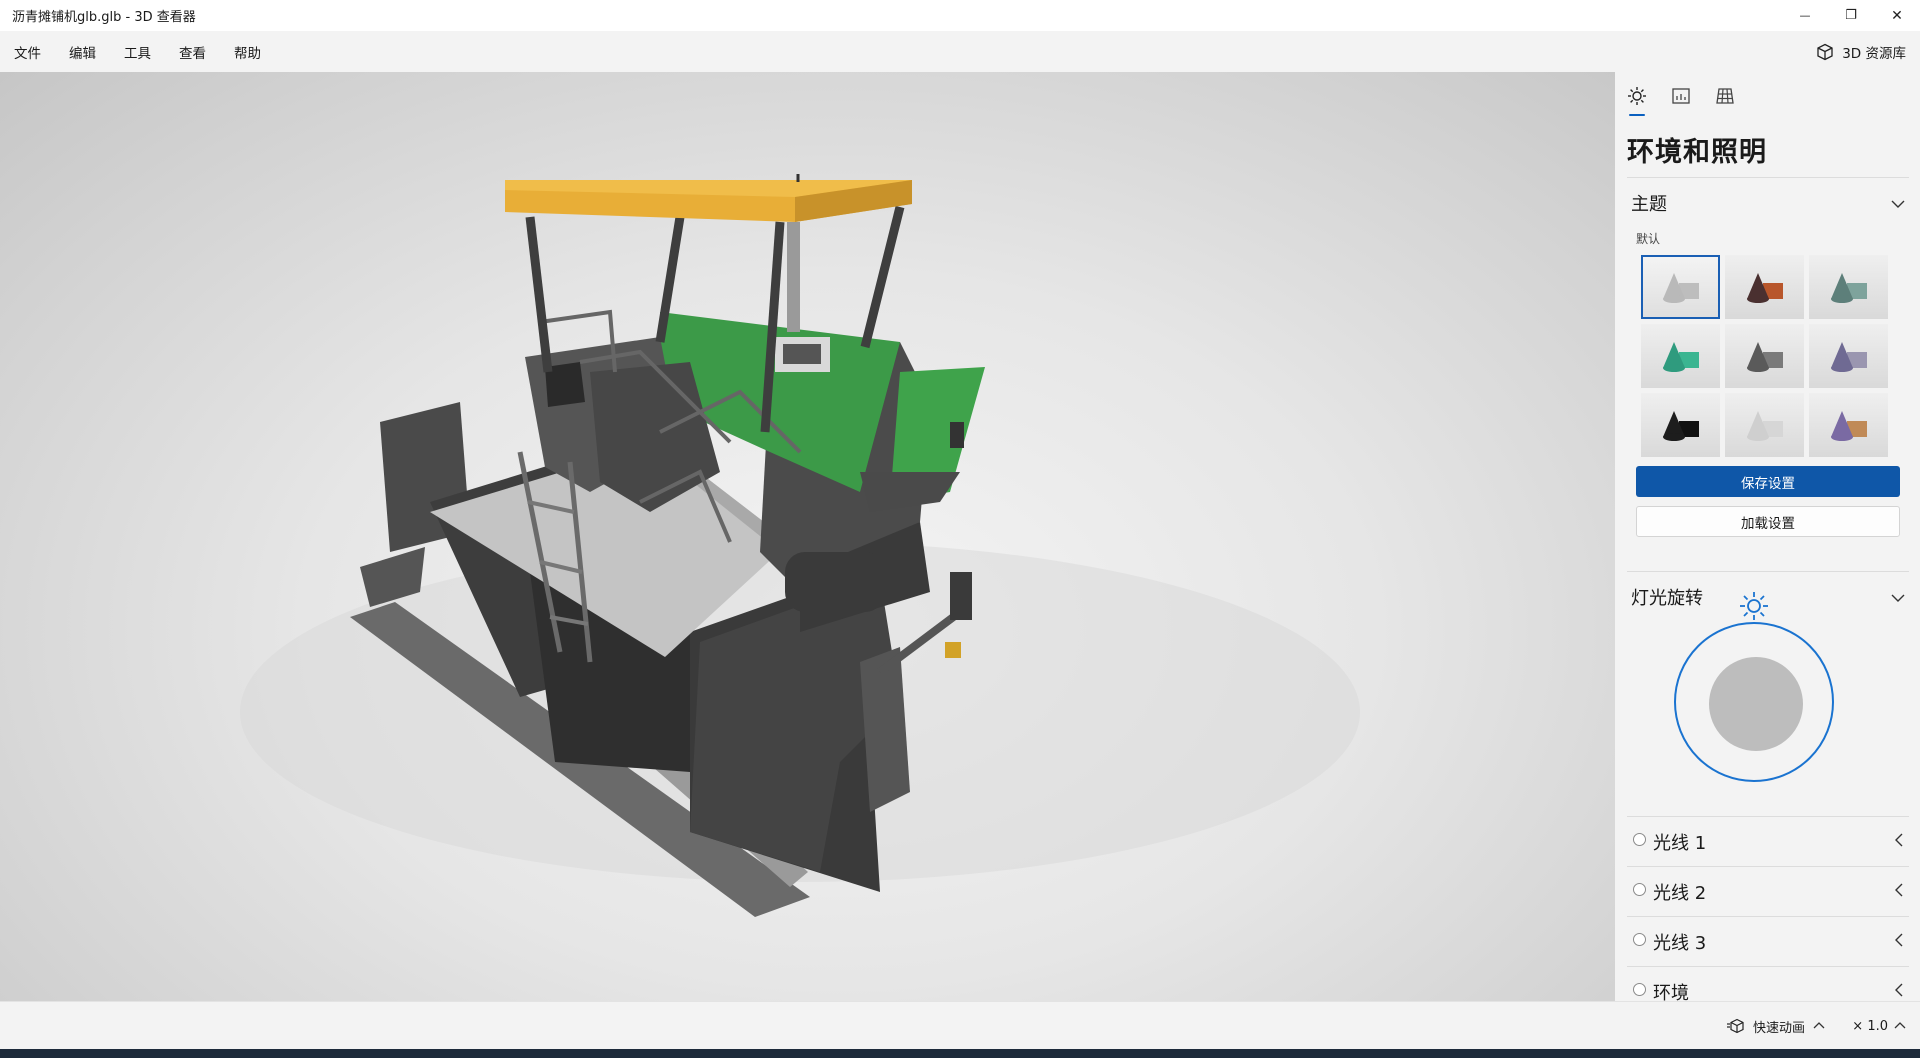  What do you see at coordinates (1768, 841) in the screenshot?
I see `light-row-1: 光线 1` at bounding box center [1768, 841].